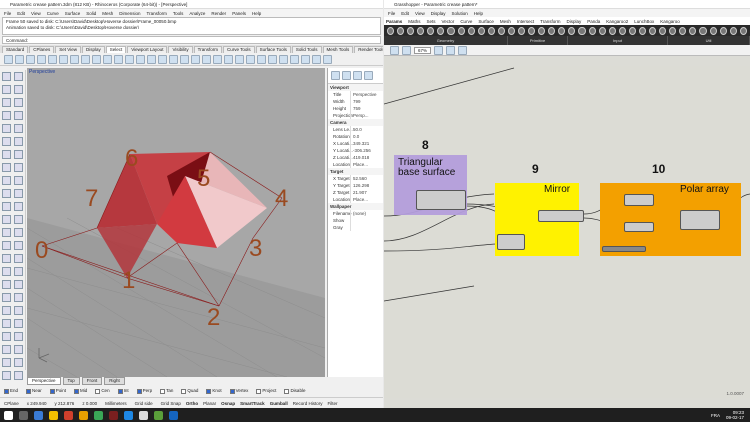 The width and height of the screenshot is (750, 422). Describe the element at coordinates (405, 13) in the screenshot. I see `gh-menu-item: Edit` at that location.